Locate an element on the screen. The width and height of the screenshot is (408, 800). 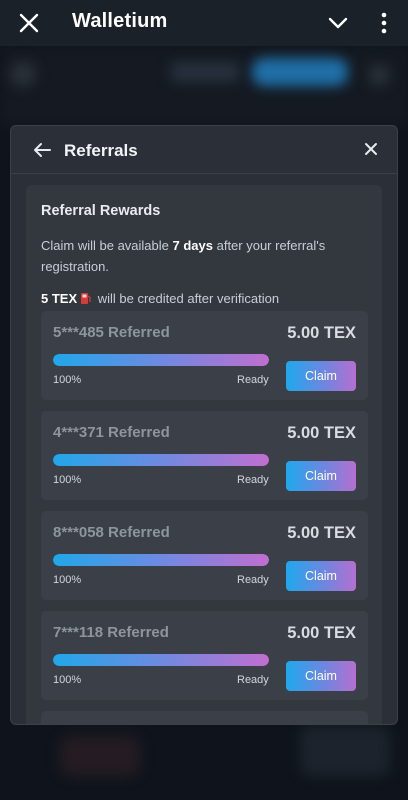
app-bar: Walletium is located at coordinates (204, 23).